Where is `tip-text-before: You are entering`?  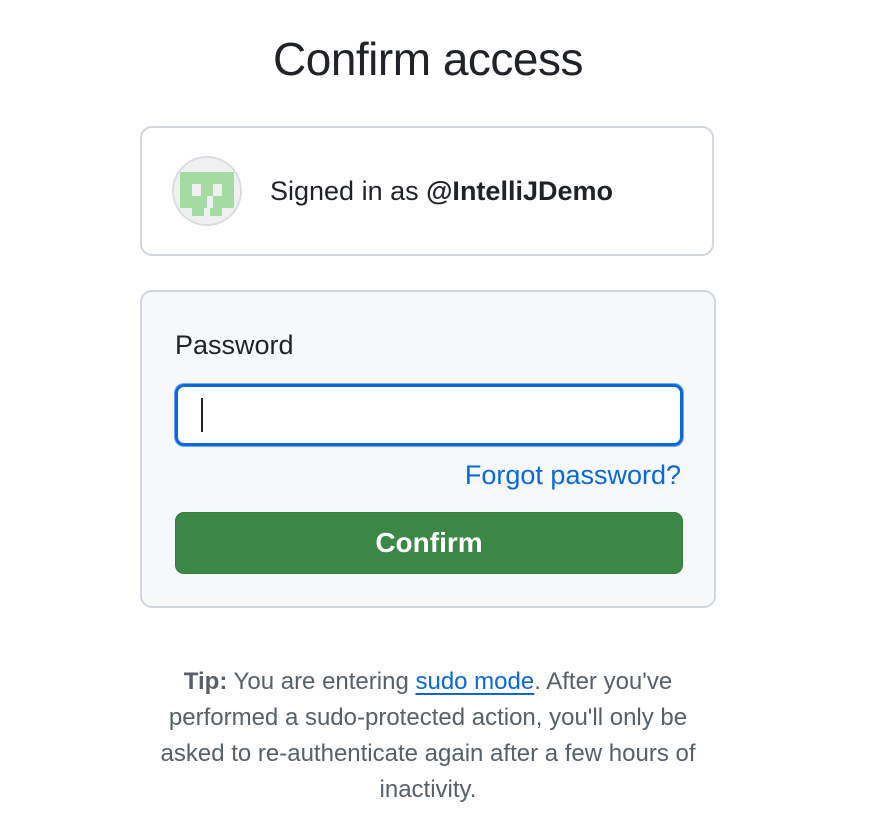 tip-text-before: You are entering is located at coordinates (321, 681).